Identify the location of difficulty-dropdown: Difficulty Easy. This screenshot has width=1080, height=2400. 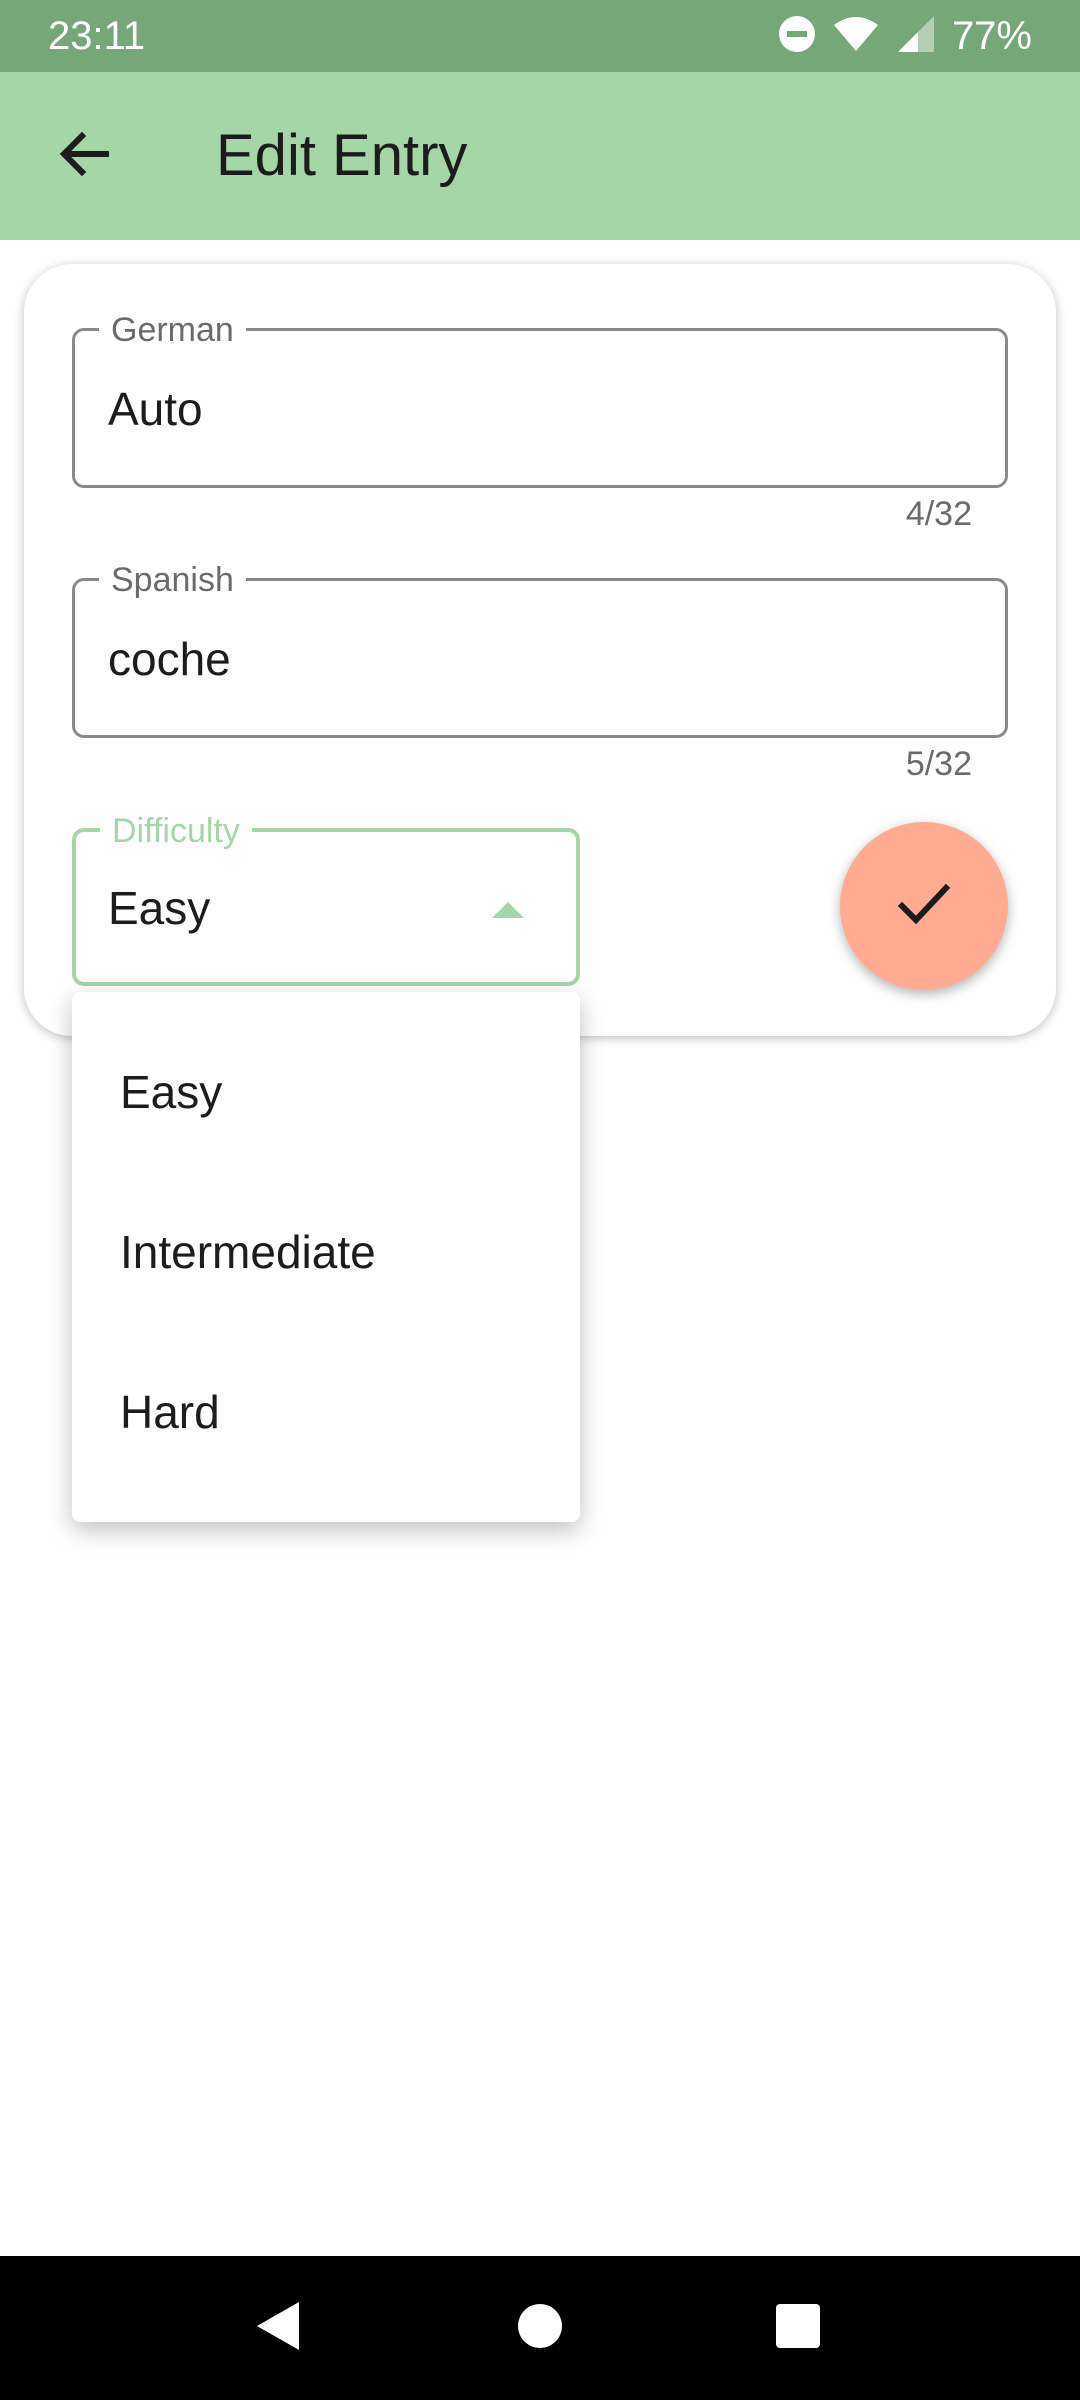
(326, 899).